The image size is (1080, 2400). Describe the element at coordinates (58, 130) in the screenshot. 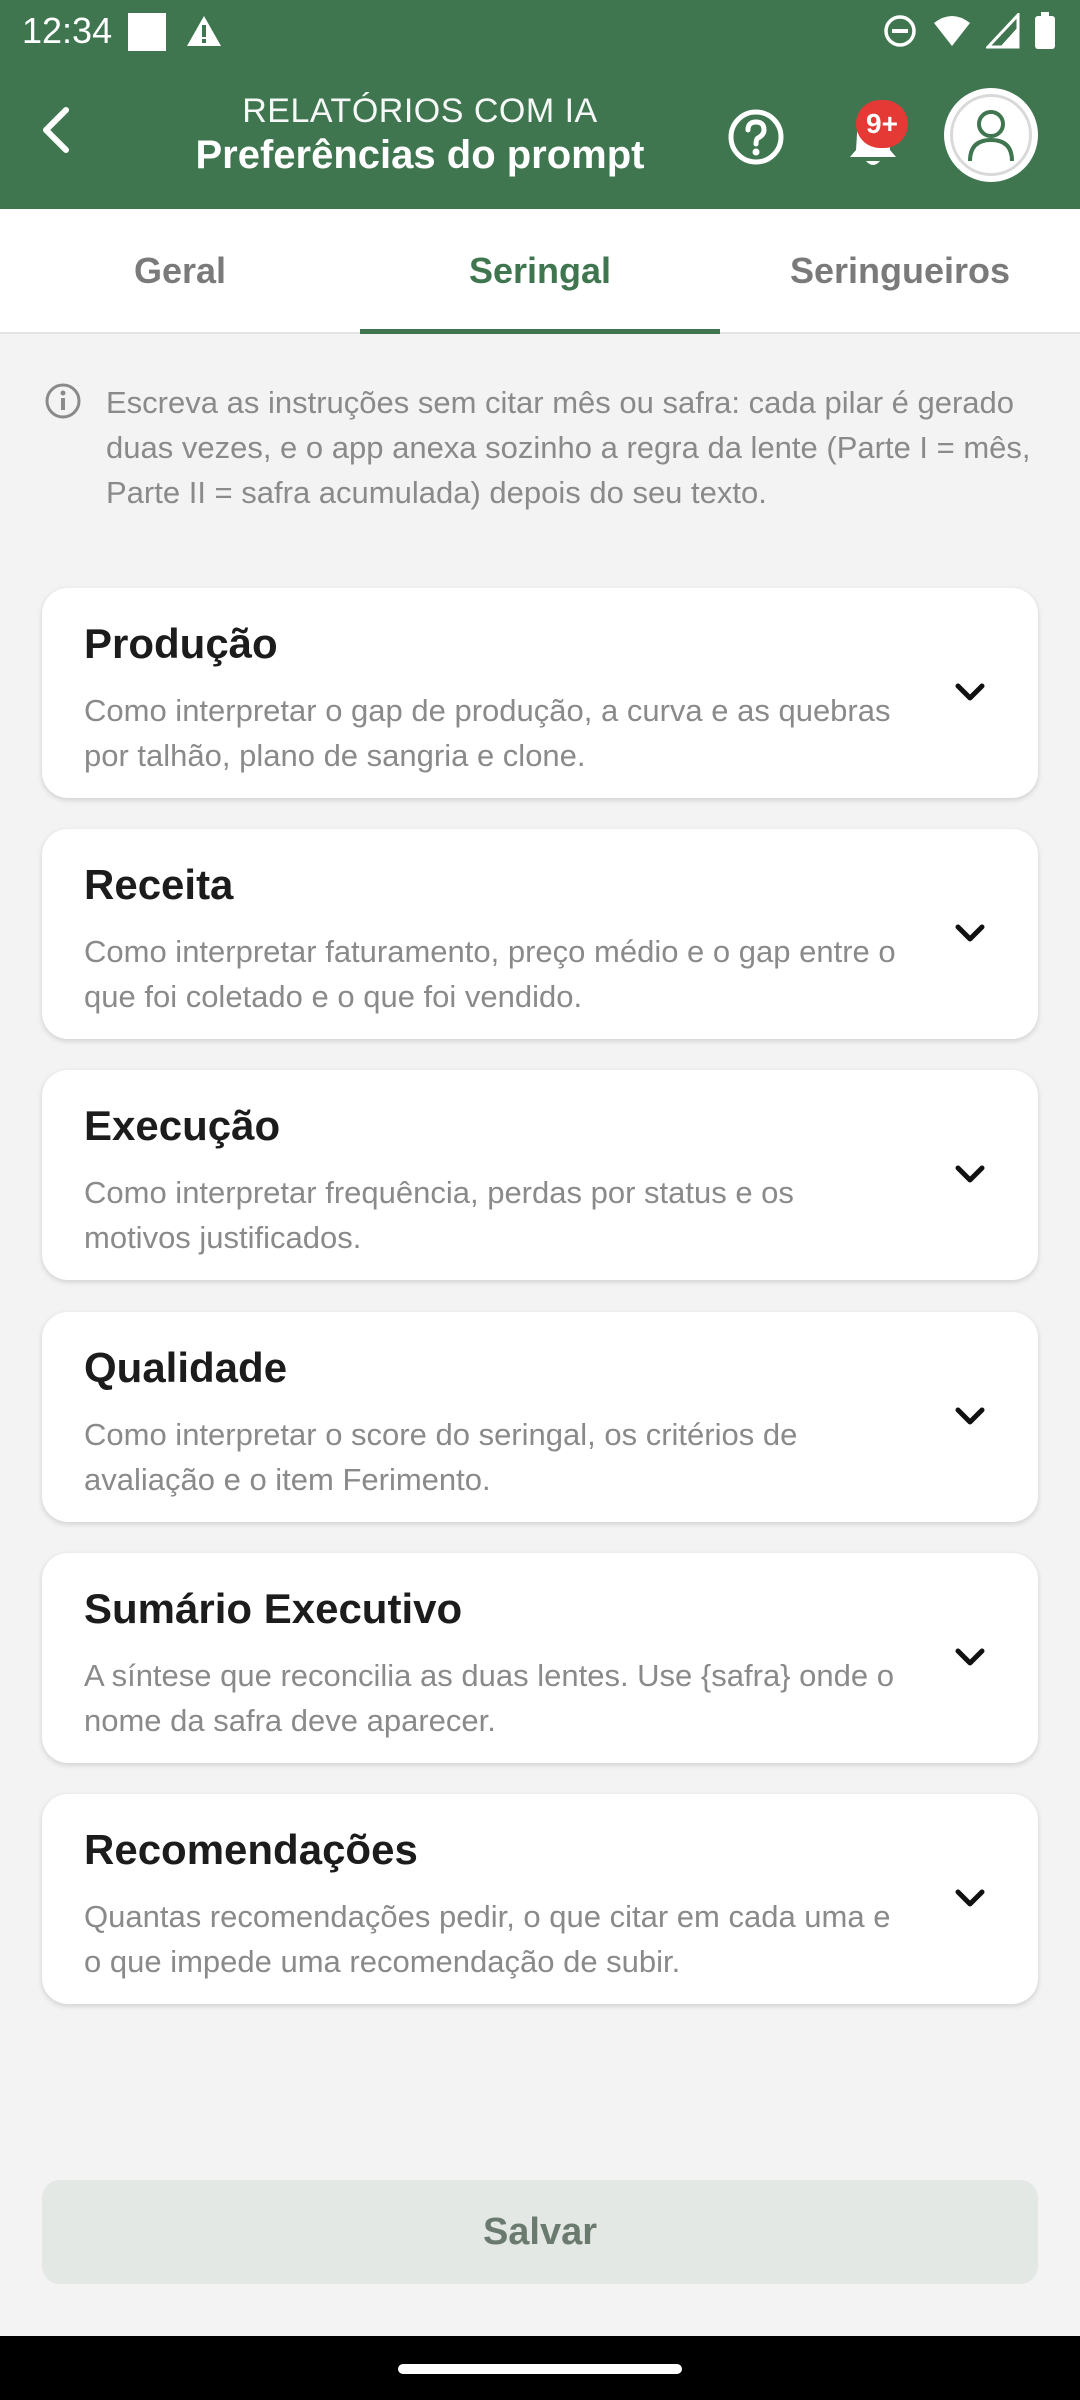

I see `back-arrow-icon` at that location.